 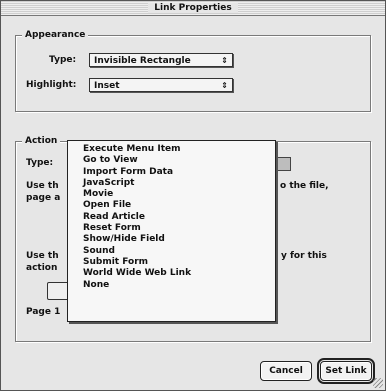 I want to click on title-bar: Link Properties, so click(x=193, y=8).